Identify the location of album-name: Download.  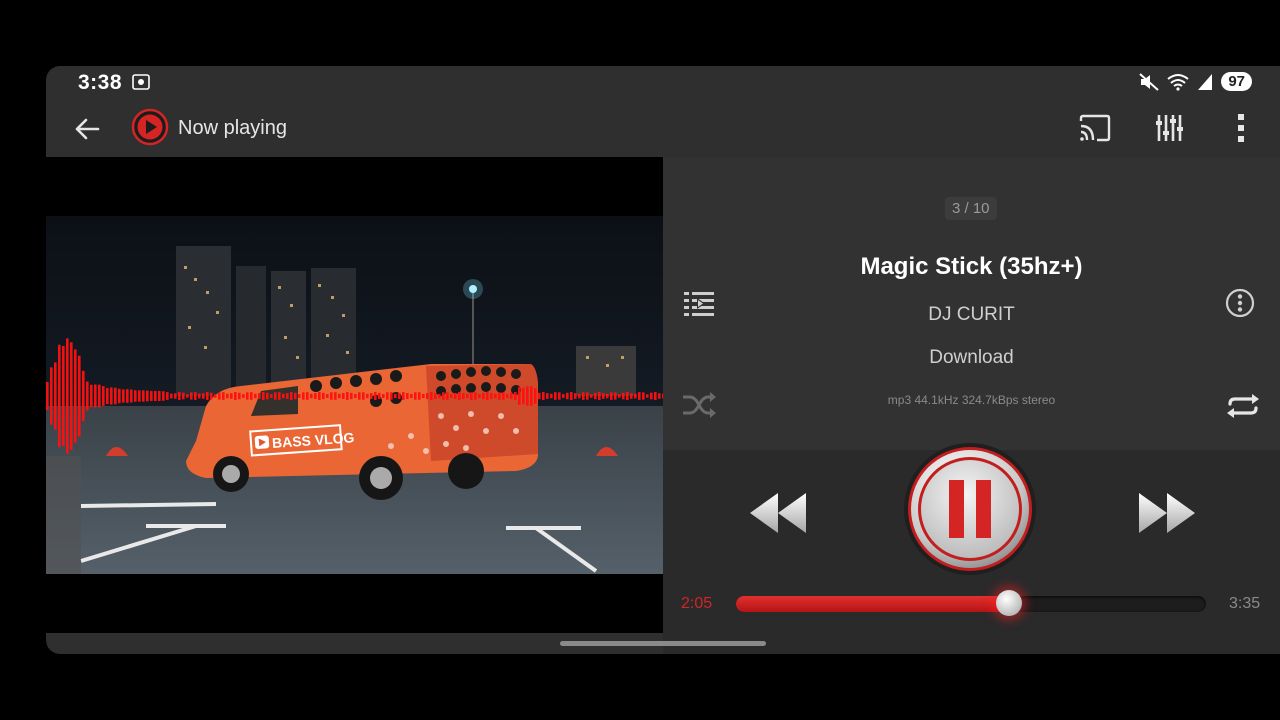
(971, 358).